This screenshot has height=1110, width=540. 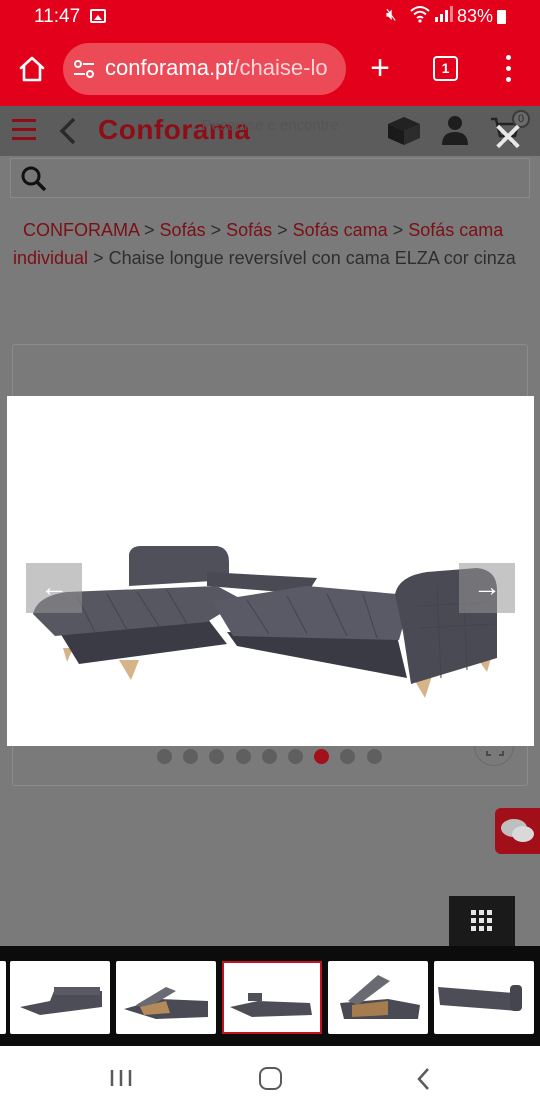 What do you see at coordinates (487, 588) in the screenshot?
I see `next-image-arrow-icon: →` at bounding box center [487, 588].